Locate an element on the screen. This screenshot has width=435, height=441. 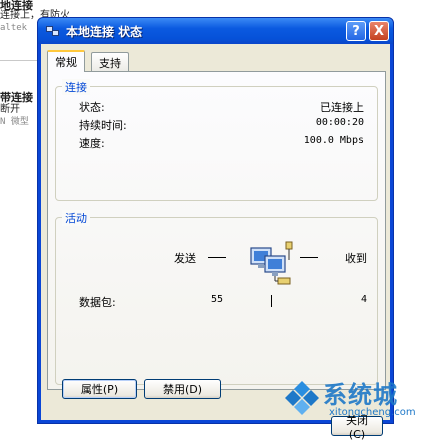
activity-group-title: 活动 is located at coordinates (76, 218).